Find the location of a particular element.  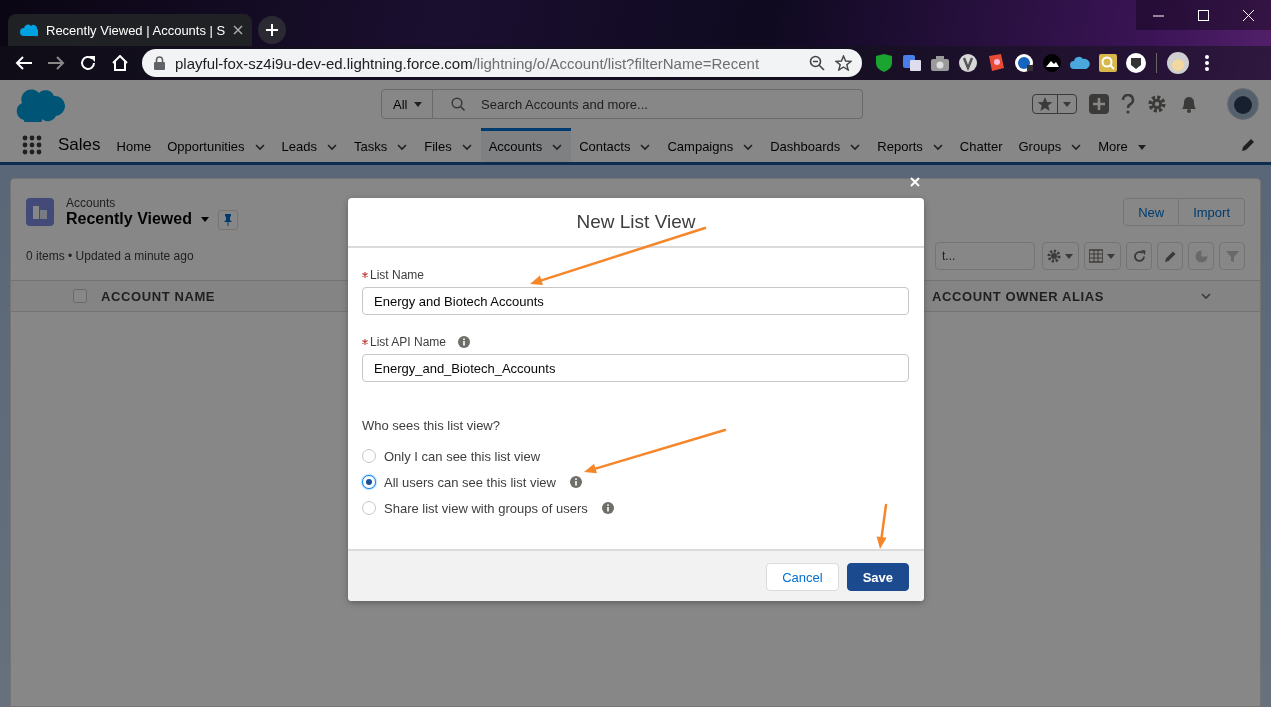

modal-title: New List View is located at coordinates (636, 222).